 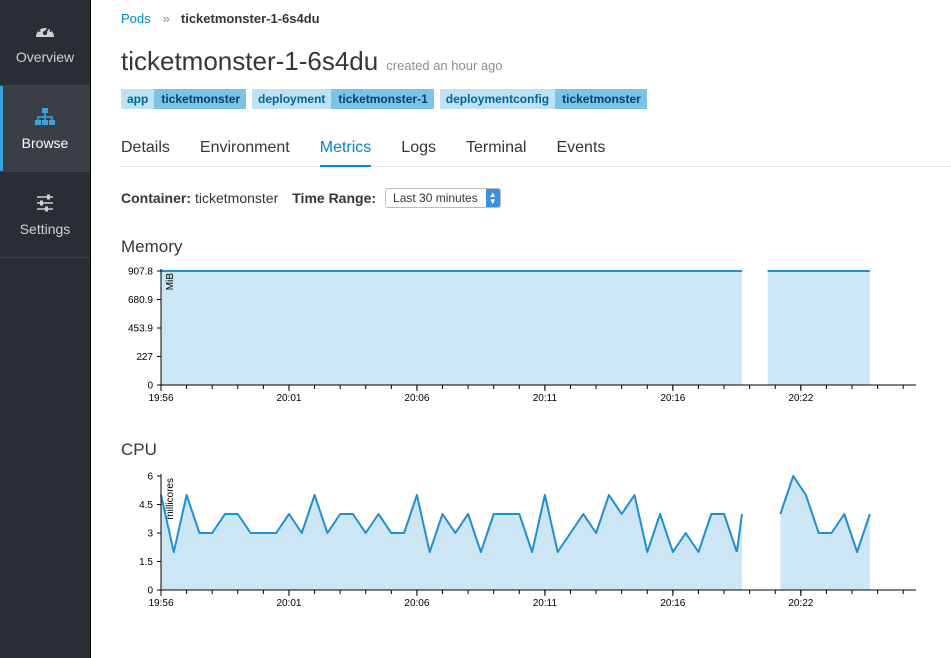 What do you see at coordinates (144, 357) in the screenshot?
I see `memory-y-tick-label: 227` at bounding box center [144, 357].